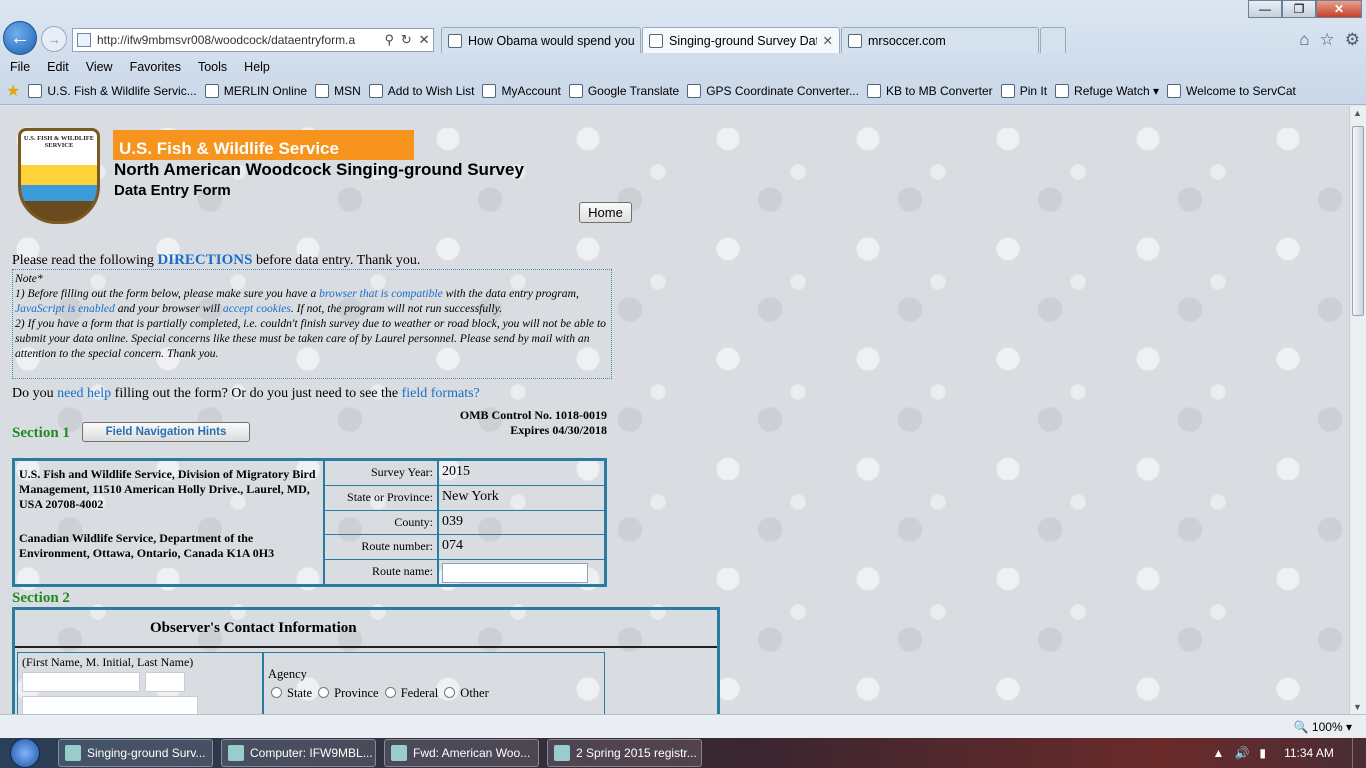 The width and height of the screenshot is (1366, 768). What do you see at coordinates (54, 39) in the screenshot?
I see `forward-button: →` at bounding box center [54, 39].